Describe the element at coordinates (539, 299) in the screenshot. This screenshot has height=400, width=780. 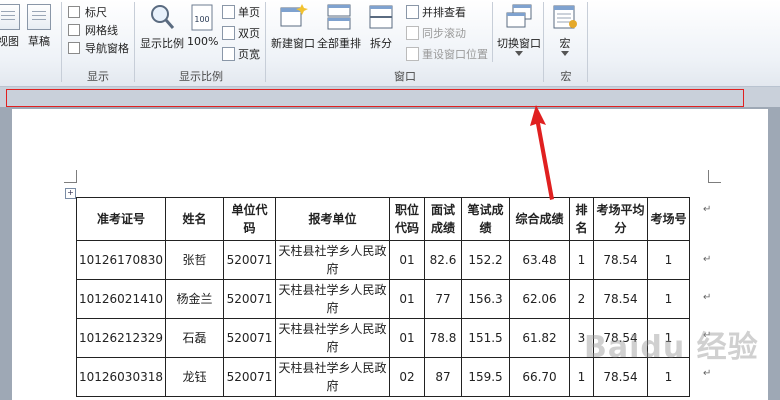
I see `cell-total: 62.06` at that location.